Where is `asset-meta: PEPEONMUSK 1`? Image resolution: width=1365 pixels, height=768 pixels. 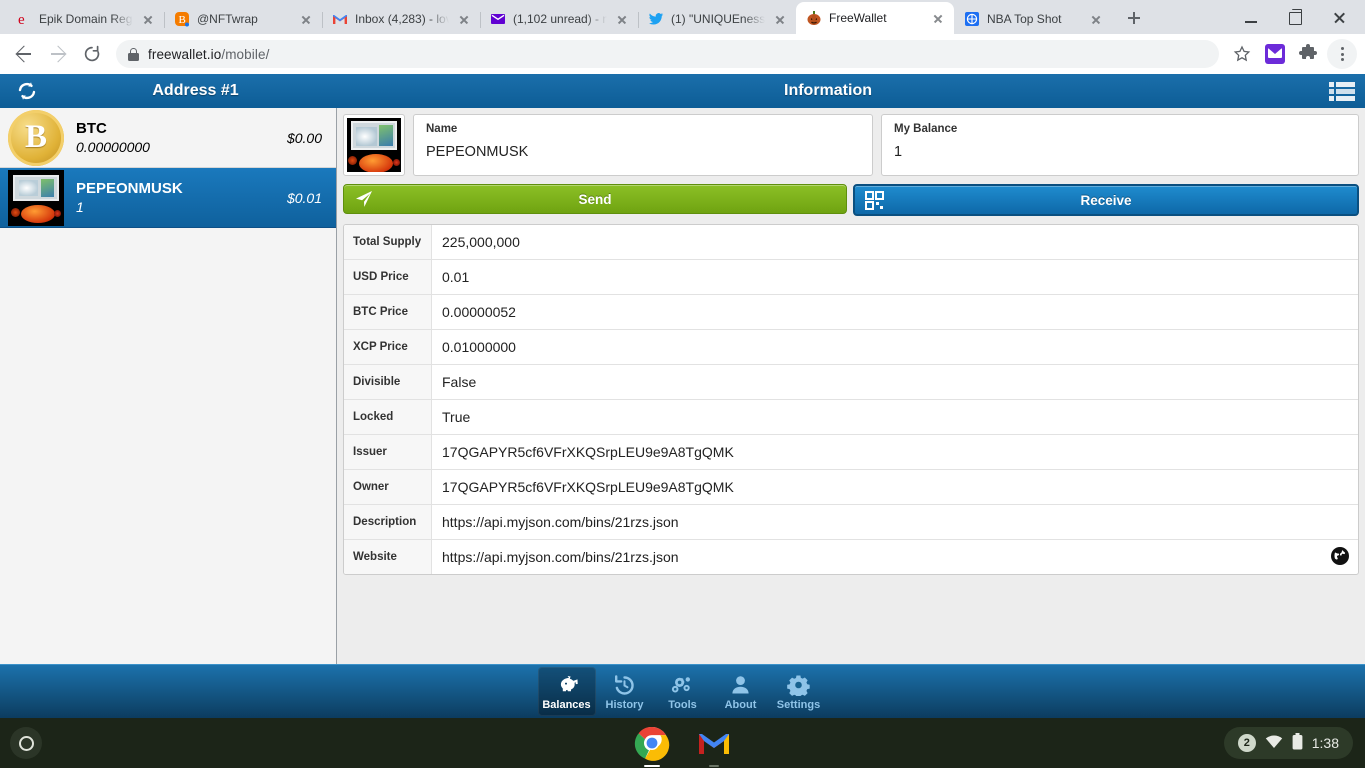 asset-meta: PEPEONMUSK 1 is located at coordinates (175, 198).